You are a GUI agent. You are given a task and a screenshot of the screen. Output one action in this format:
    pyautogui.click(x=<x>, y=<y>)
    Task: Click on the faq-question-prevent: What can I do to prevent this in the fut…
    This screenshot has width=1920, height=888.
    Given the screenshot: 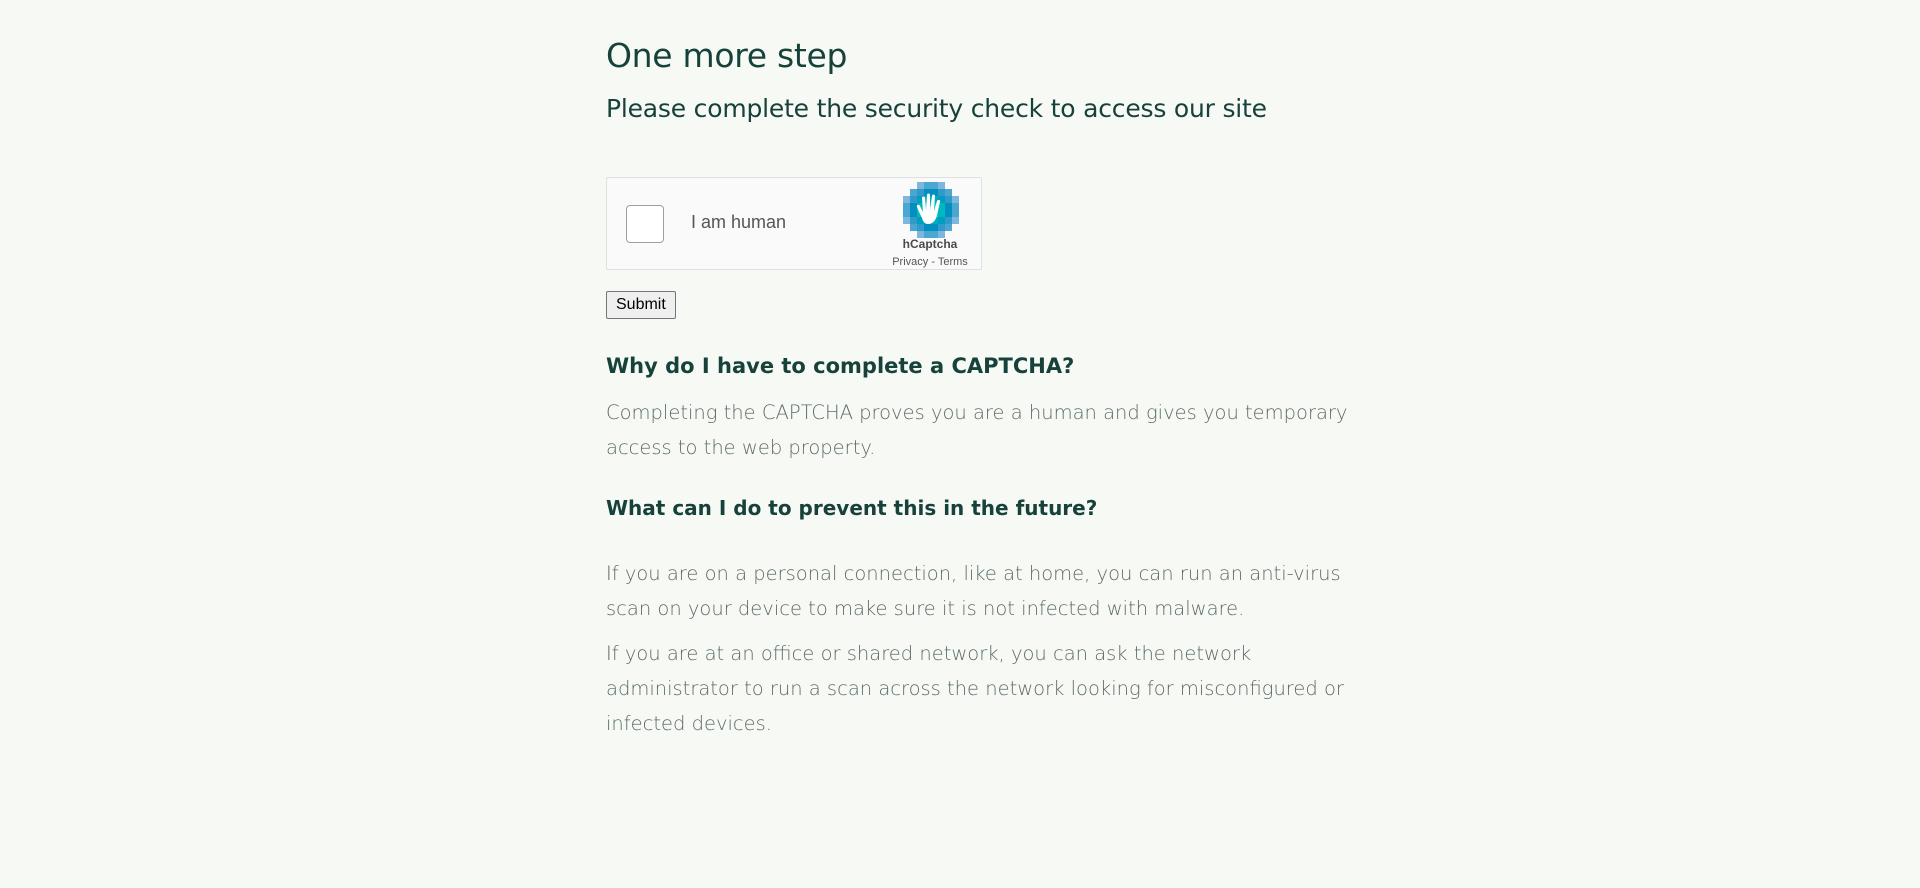 What is the action you would take?
    pyautogui.click(x=852, y=508)
    